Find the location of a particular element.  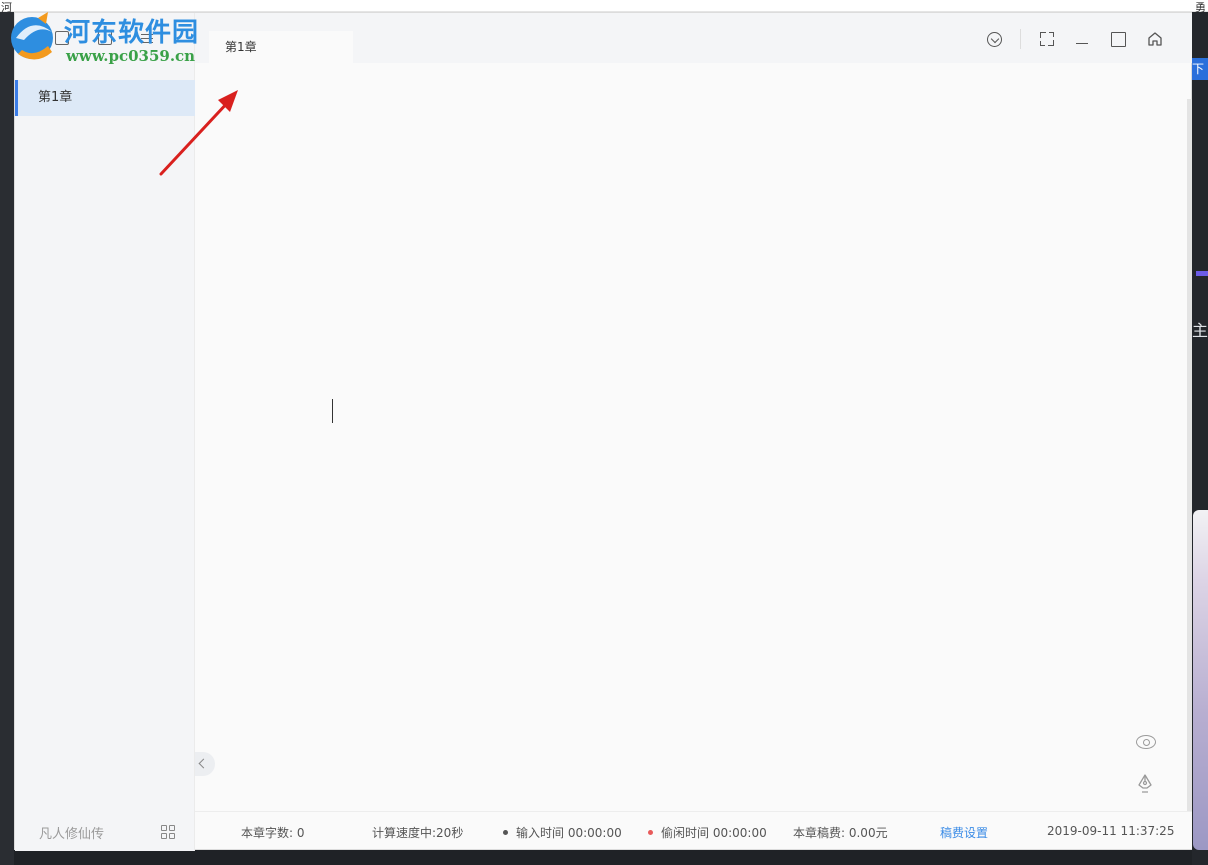

minimize-icon is located at coordinates (1082, 39).